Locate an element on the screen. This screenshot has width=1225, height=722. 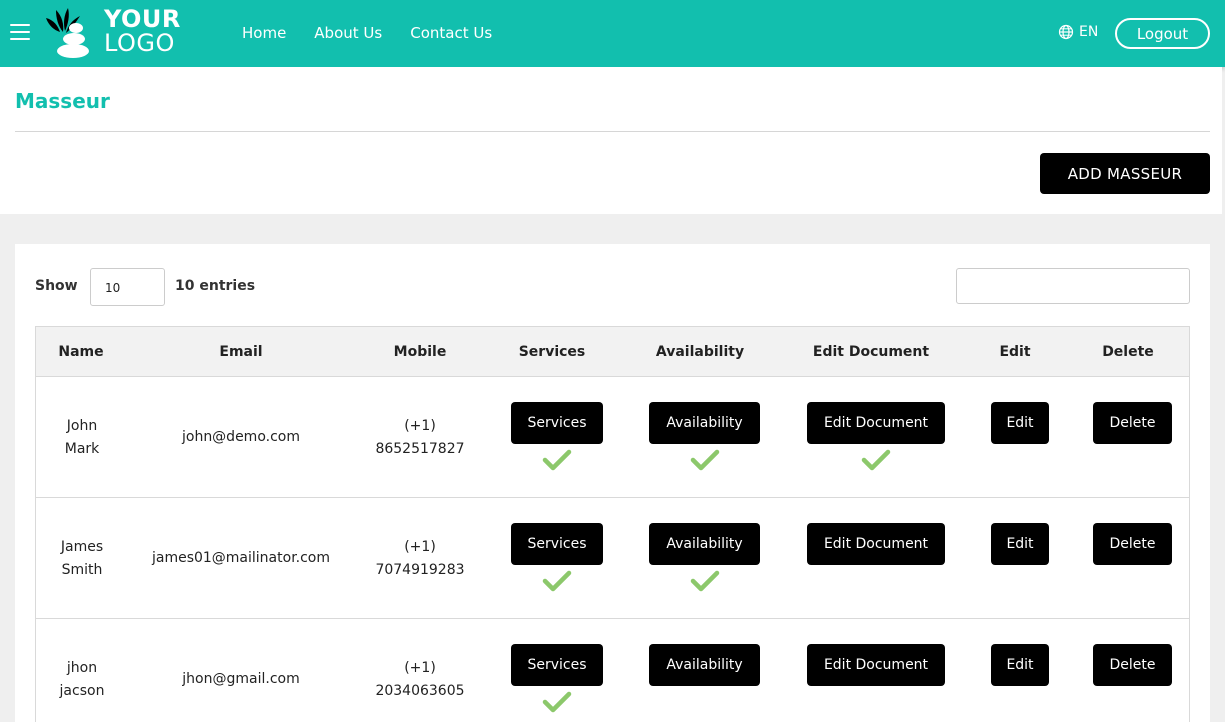
logo: YOUR LOGO is located at coordinates (119, 34).